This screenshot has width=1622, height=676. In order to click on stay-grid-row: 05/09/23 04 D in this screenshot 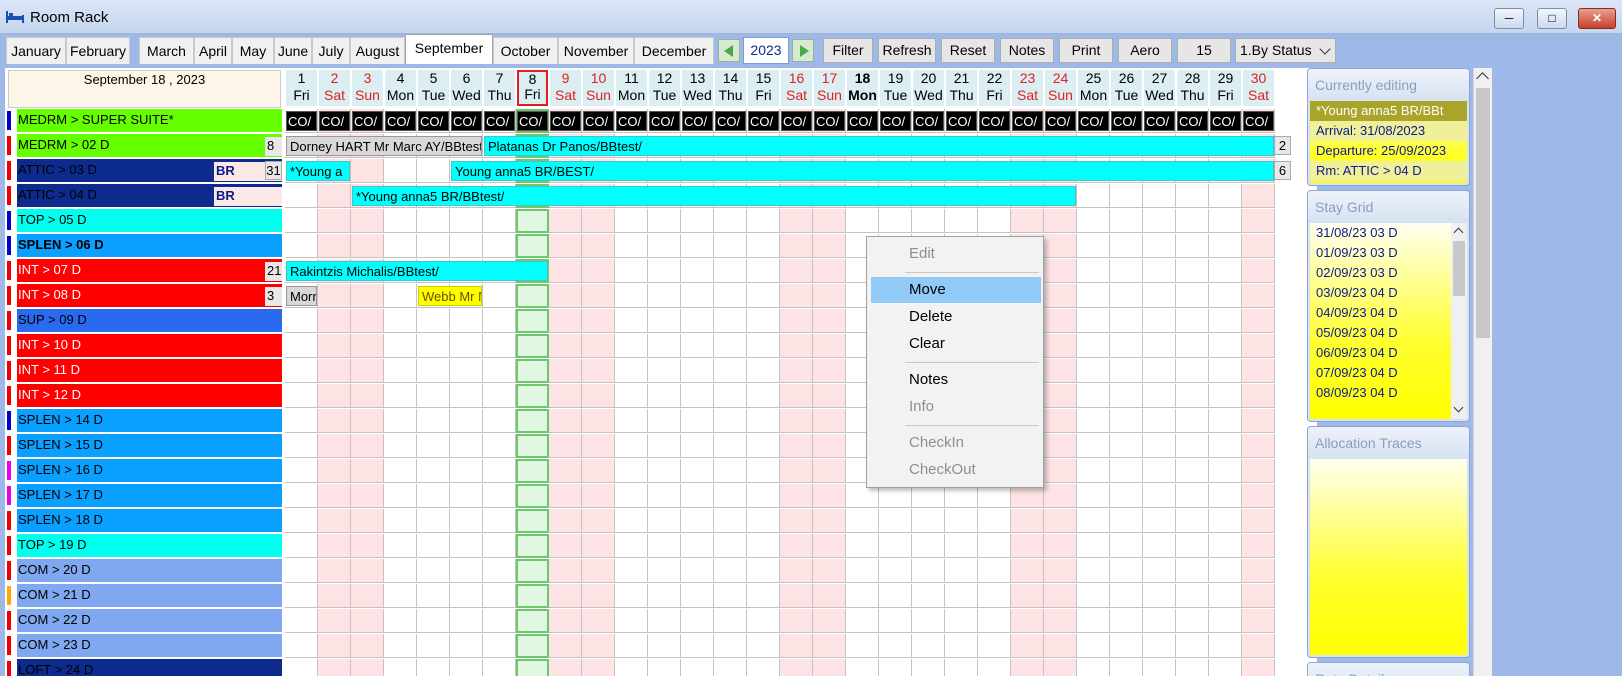, I will do `click(1388, 333)`.